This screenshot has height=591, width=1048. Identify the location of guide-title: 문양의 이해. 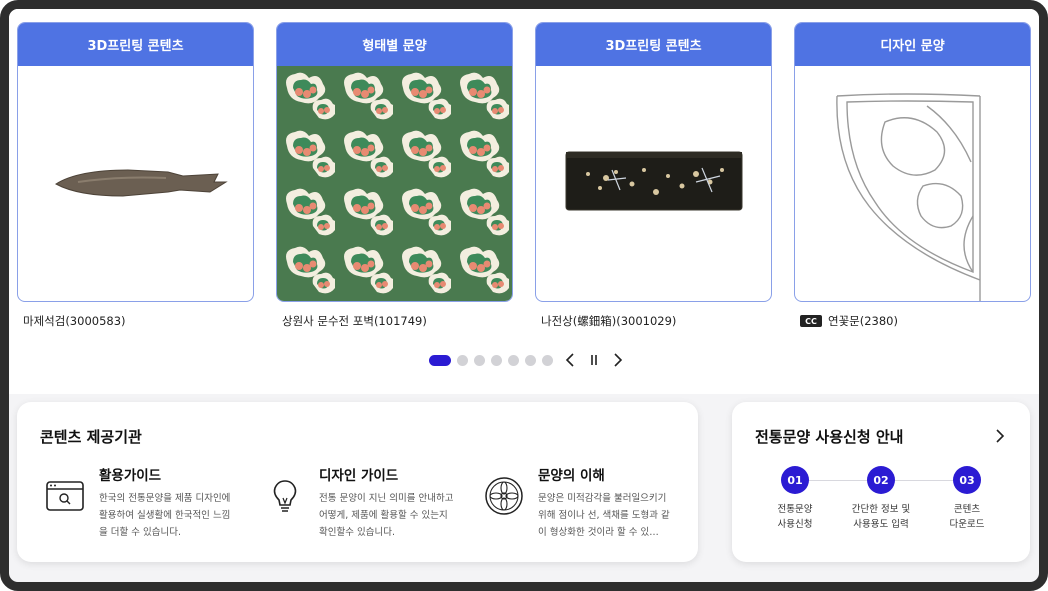
(571, 476).